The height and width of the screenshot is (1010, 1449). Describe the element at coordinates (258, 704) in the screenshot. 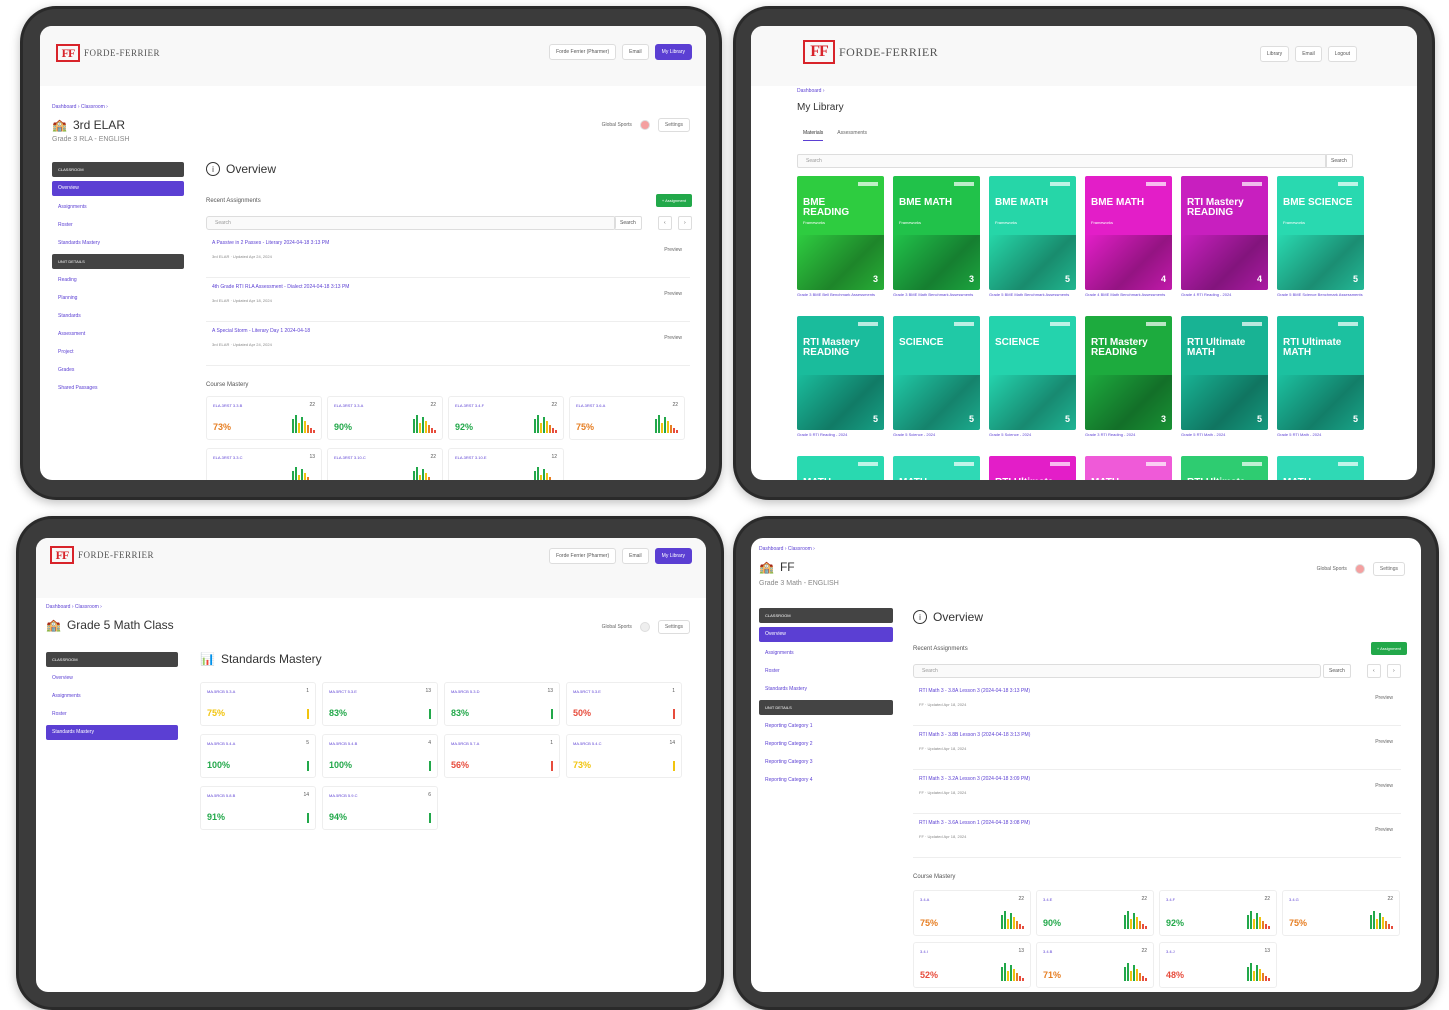

I see `mastery-card: MA.5RCB 5.3.A 1 75%` at that location.